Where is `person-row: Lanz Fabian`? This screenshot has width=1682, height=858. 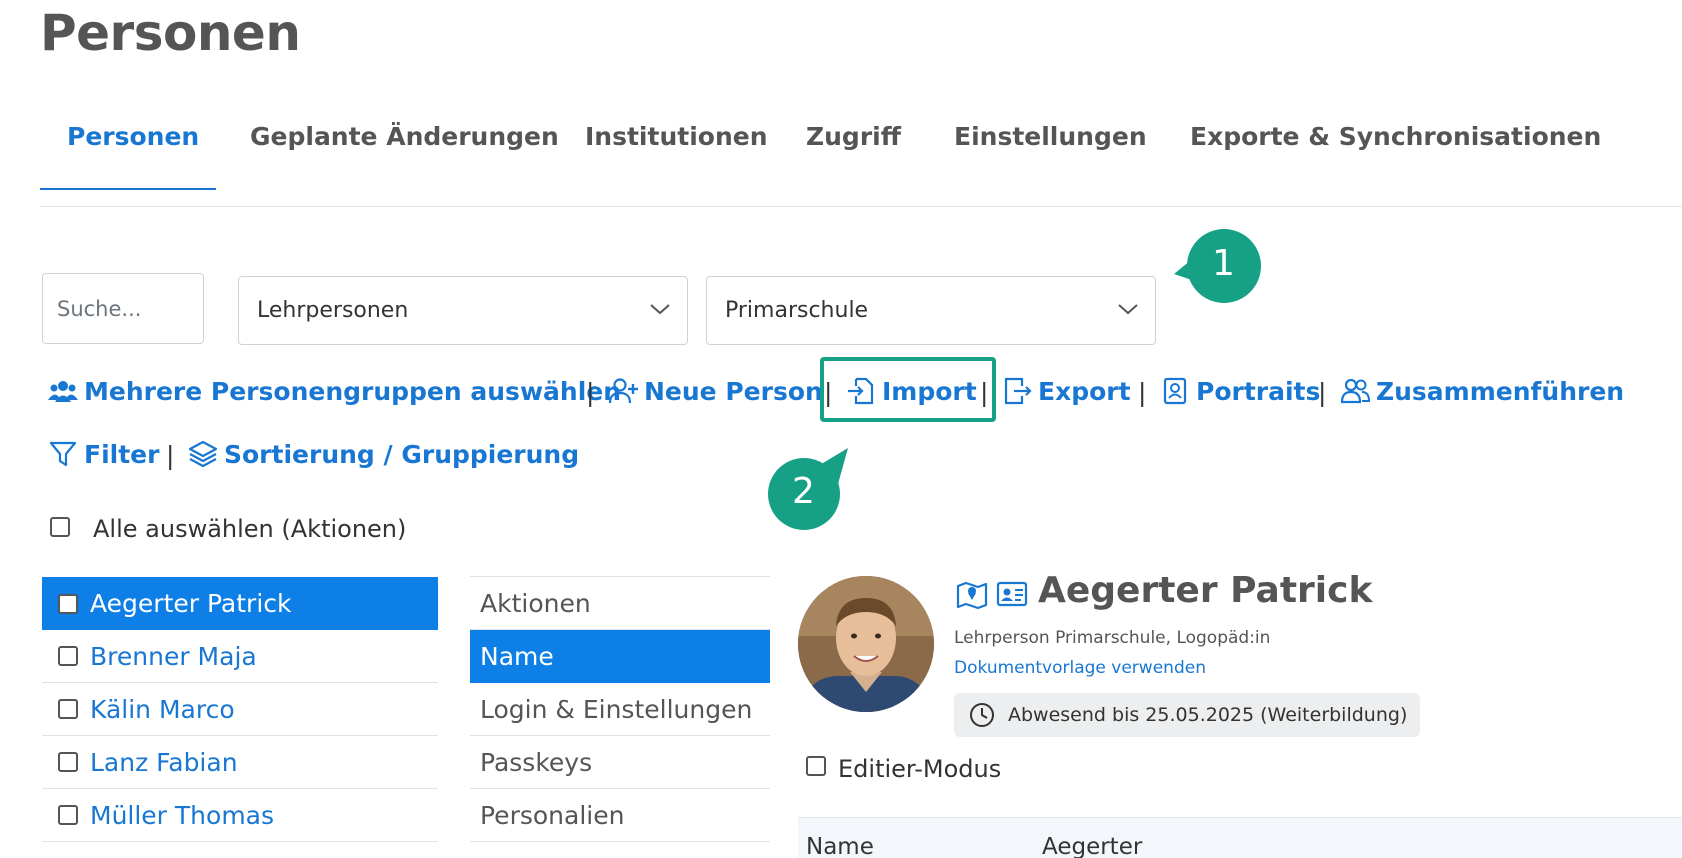
person-row: Lanz Fabian is located at coordinates (240, 762).